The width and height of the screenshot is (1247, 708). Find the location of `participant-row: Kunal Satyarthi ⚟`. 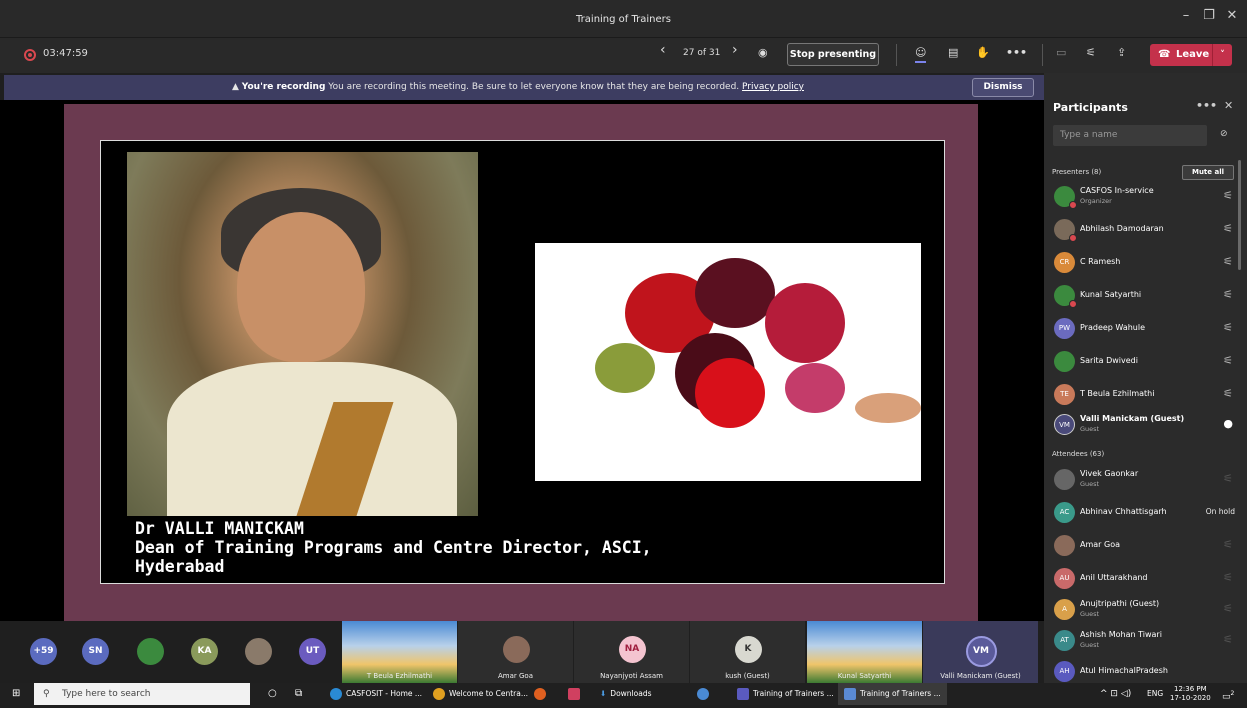

participant-row: Kunal Satyarthi ⚟ is located at coordinates (1145, 296).